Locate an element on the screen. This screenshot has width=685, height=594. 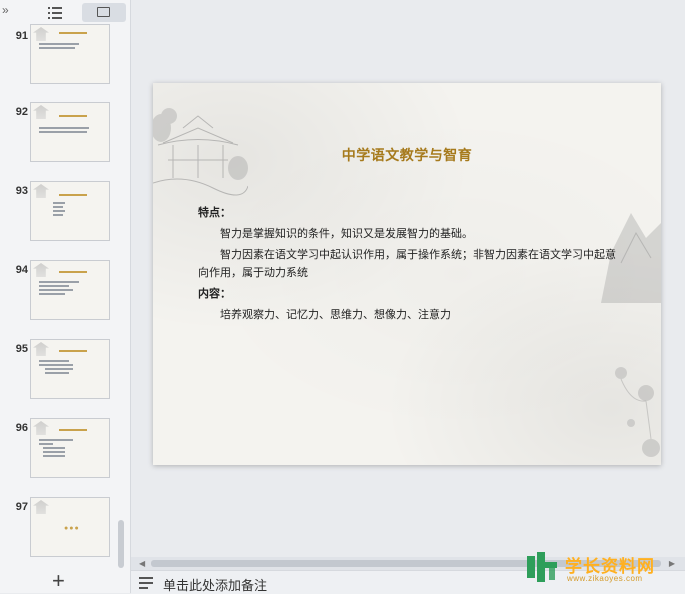
watermark: 学长资料网 www.zikaoyes.com is located at coordinates (605, 568).